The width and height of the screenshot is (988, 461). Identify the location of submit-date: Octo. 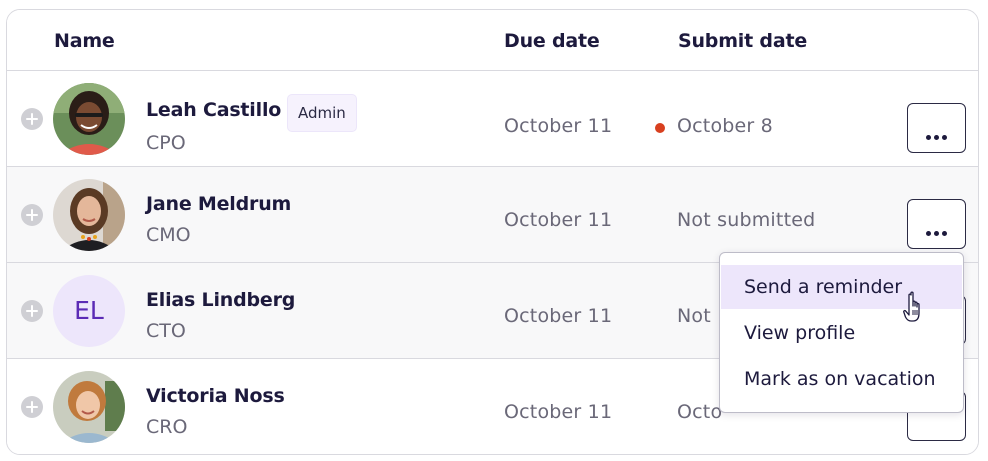
(700, 412).